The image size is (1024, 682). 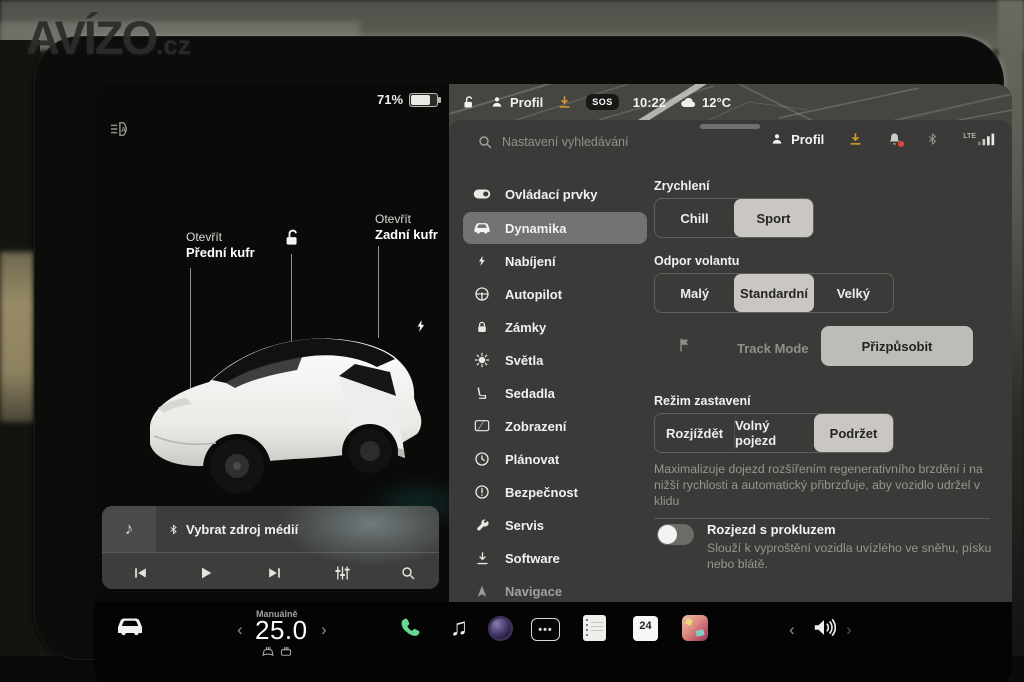 I want to click on temperature-number: 25.0, so click(x=281, y=630).